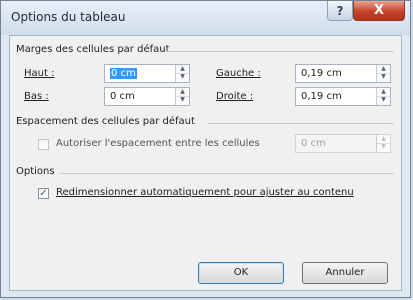 The image size is (413, 300). I want to click on spacing-field: 0 cm ▲ ▼, so click(343, 143).